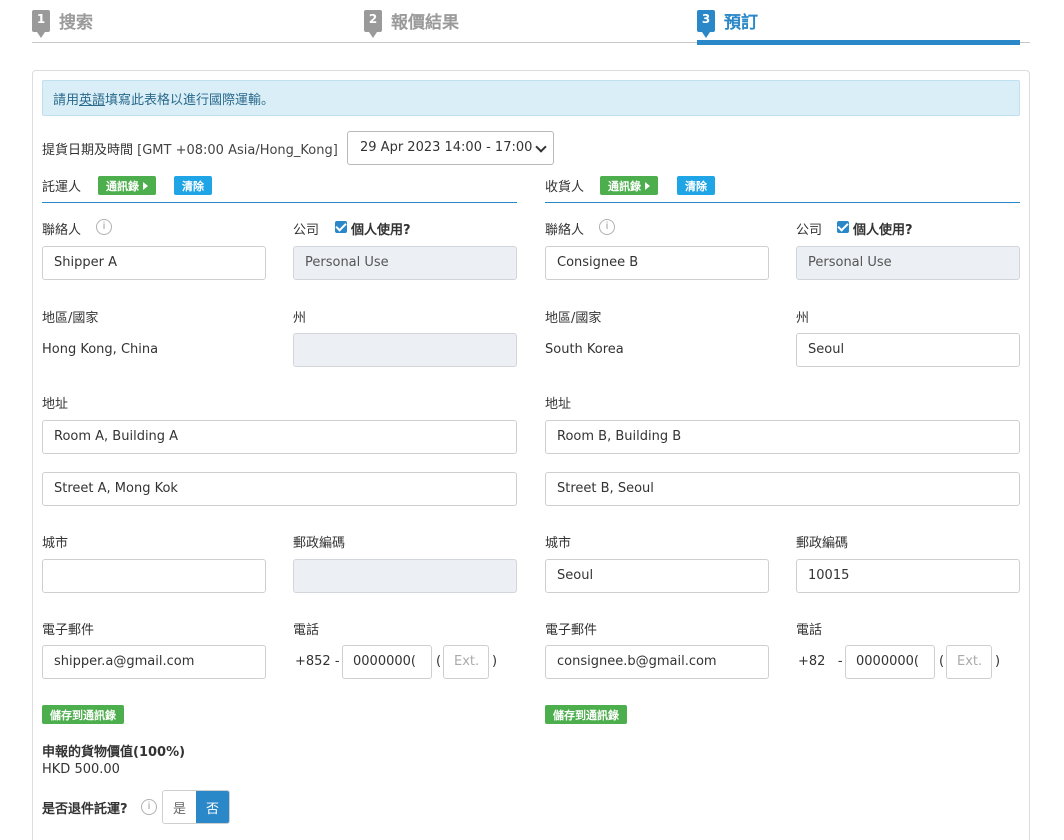 The image size is (1064, 840). I want to click on step-number-badge: 2, so click(373, 23).